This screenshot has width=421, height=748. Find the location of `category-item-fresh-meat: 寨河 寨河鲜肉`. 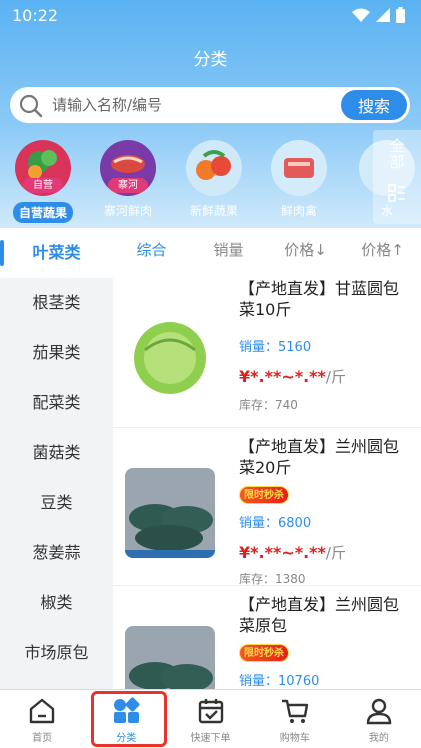

category-item-fresh-meat: 寨河 寨河鲜肉 is located at coordinates (128, 178).